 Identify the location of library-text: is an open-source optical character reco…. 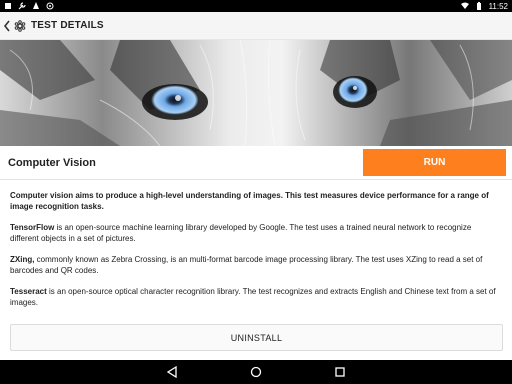
(253, 297).